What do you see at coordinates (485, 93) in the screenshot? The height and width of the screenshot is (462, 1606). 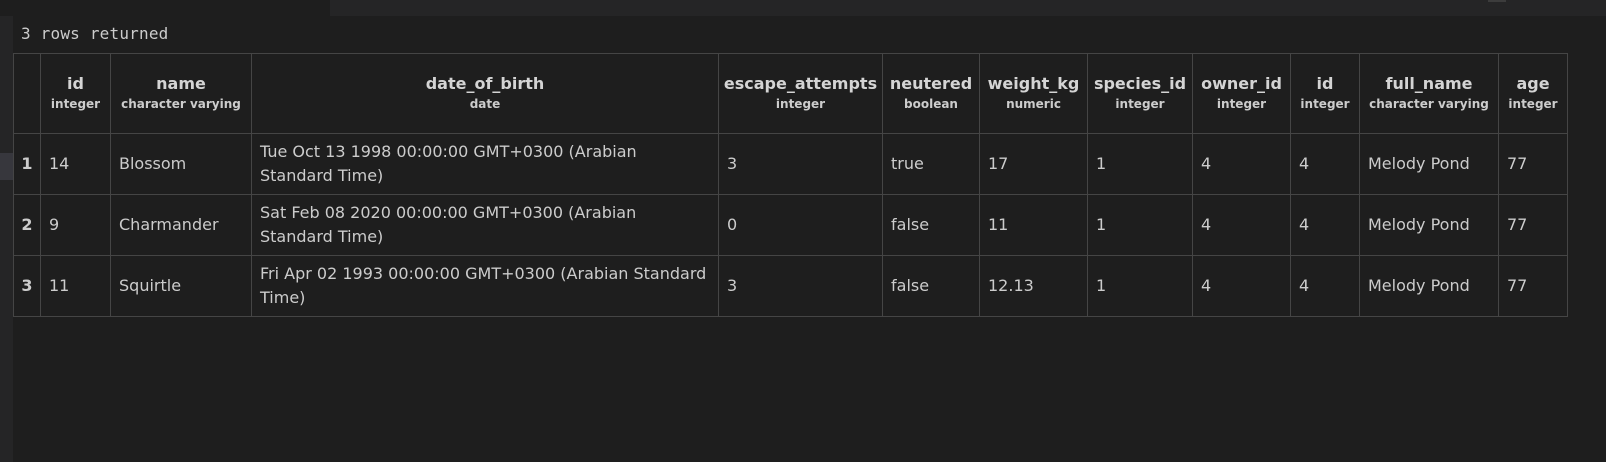 I see `column-header-date-of-birth: date_of_birth date` at bounding box center [485, 93].